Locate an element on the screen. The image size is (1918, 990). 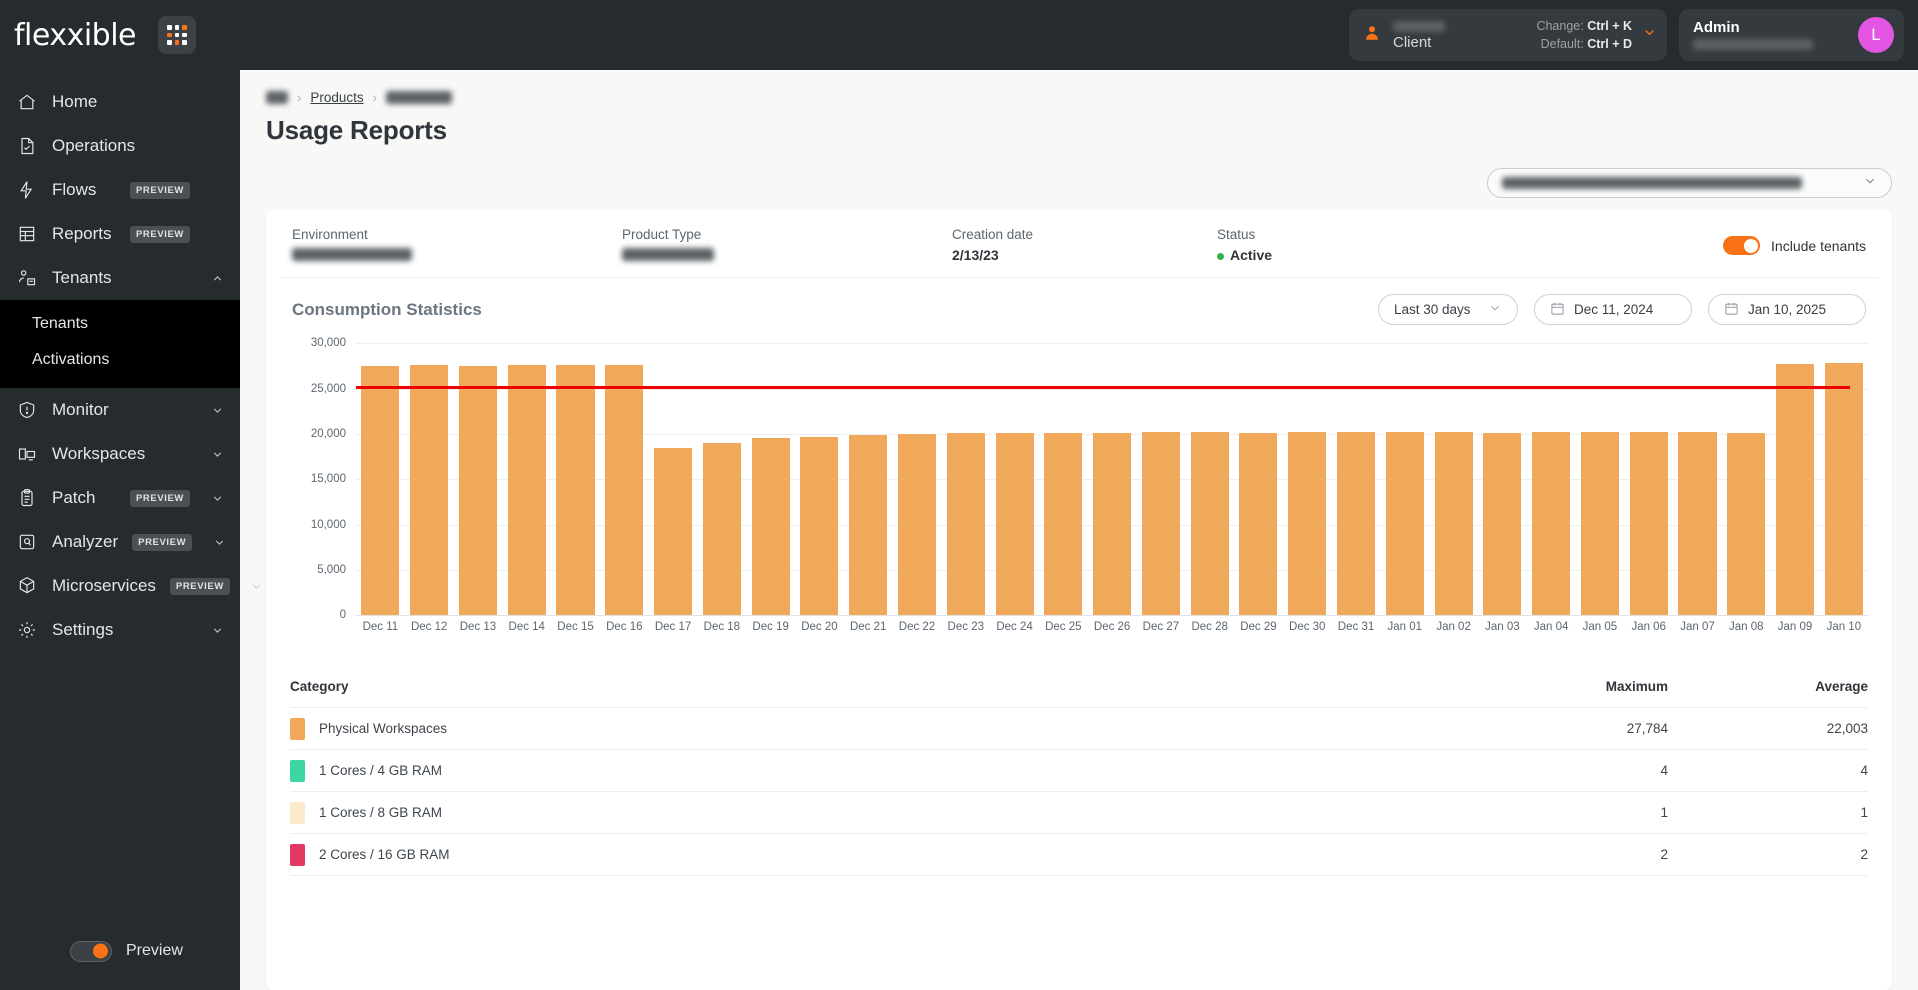
sidebar-item-tenants: Tenants is located at coordinates (120, 278).